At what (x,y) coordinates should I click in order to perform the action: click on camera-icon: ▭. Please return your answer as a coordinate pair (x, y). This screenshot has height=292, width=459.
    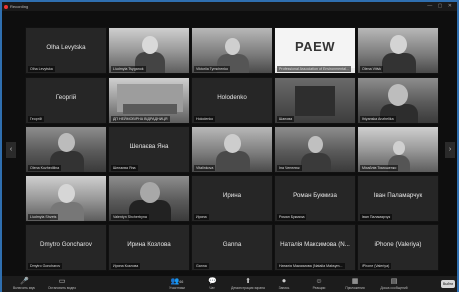
    Looking at the image, I should click on (62, 281).